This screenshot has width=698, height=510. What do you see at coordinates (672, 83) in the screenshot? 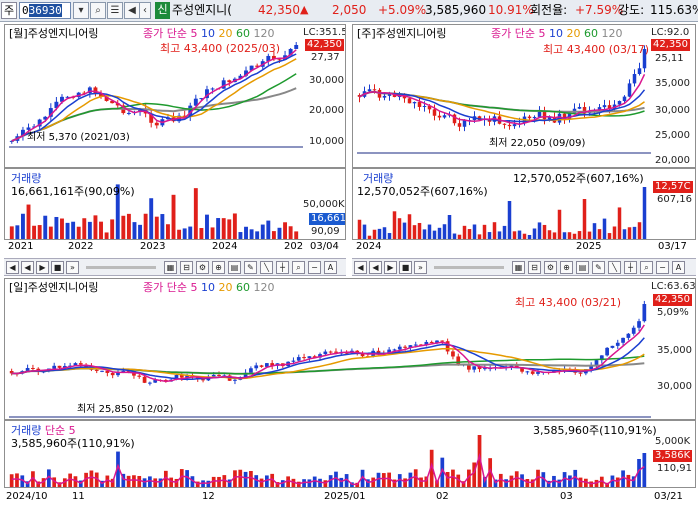
I see `weekly-y-tick-1: 35,000` at bounding box center [672, 83].